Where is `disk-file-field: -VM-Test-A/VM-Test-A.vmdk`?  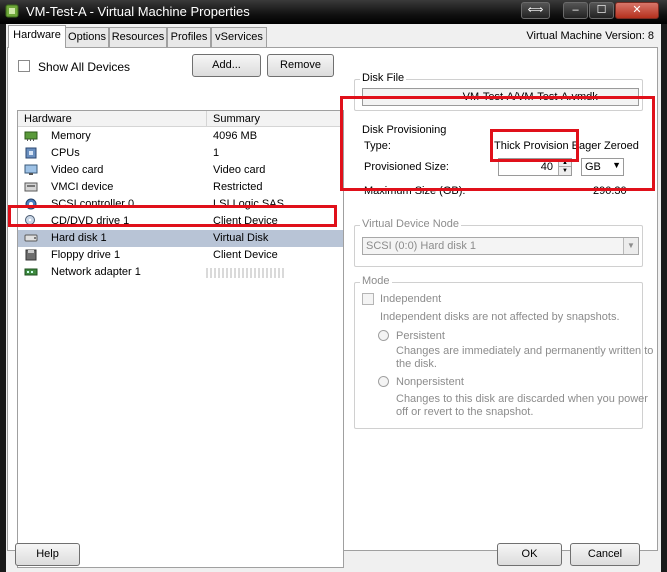 disk-file-field: -VM-Test-A/VM-Test-A.vmdk is located at coordinates (500, 97).